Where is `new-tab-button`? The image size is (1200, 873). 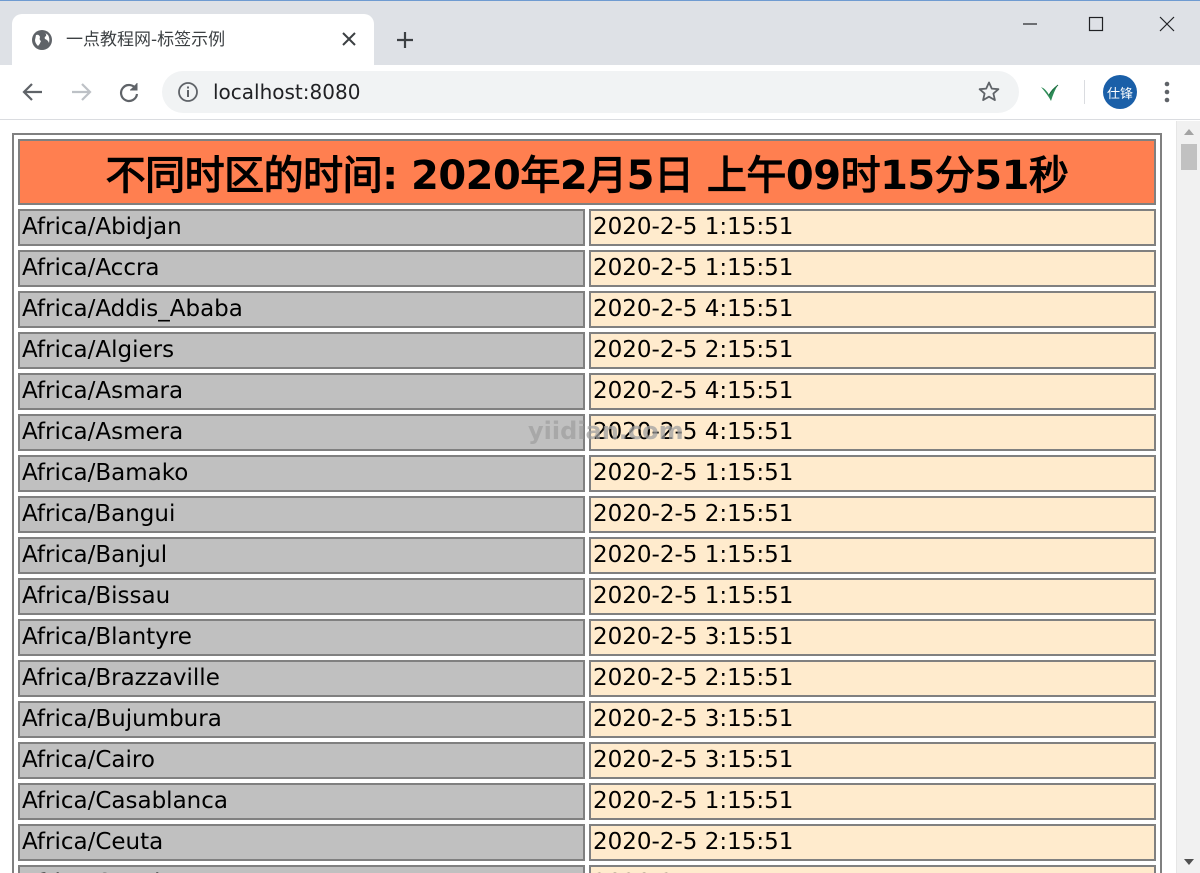 new-tab-button is located at coordinates (405, 40).